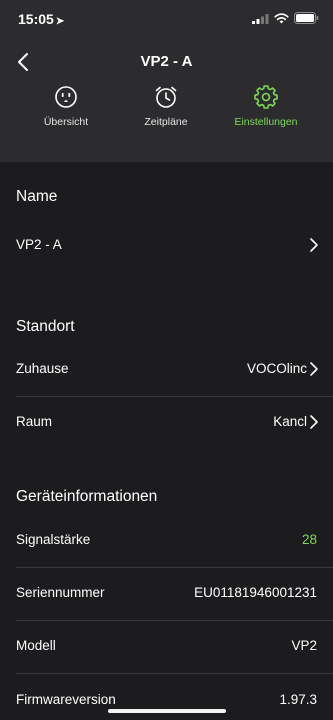 Image resolution: width=333 pixels, height=720 pixels. I want to click on firmware-row: Firmwareversion 1.97.3, so click(166, 697).